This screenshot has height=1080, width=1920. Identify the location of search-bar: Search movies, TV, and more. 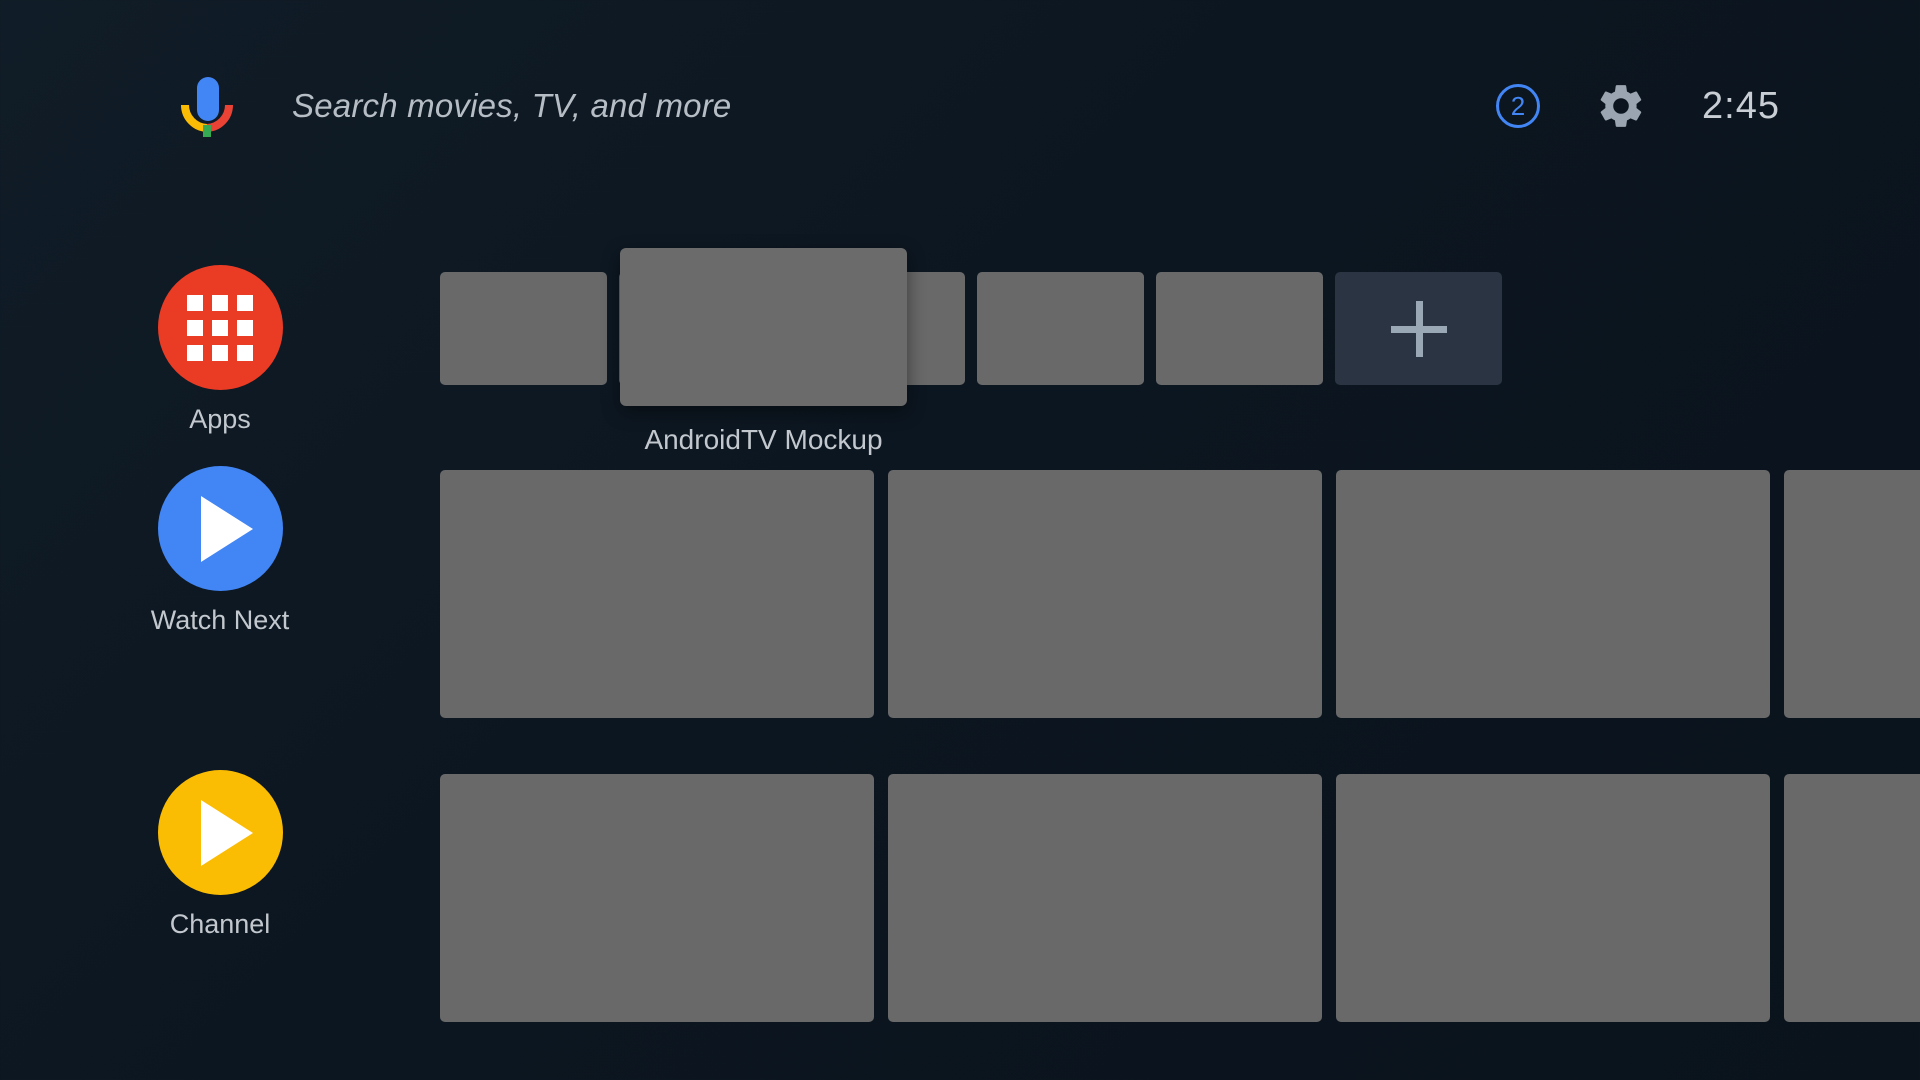
(454, 106).